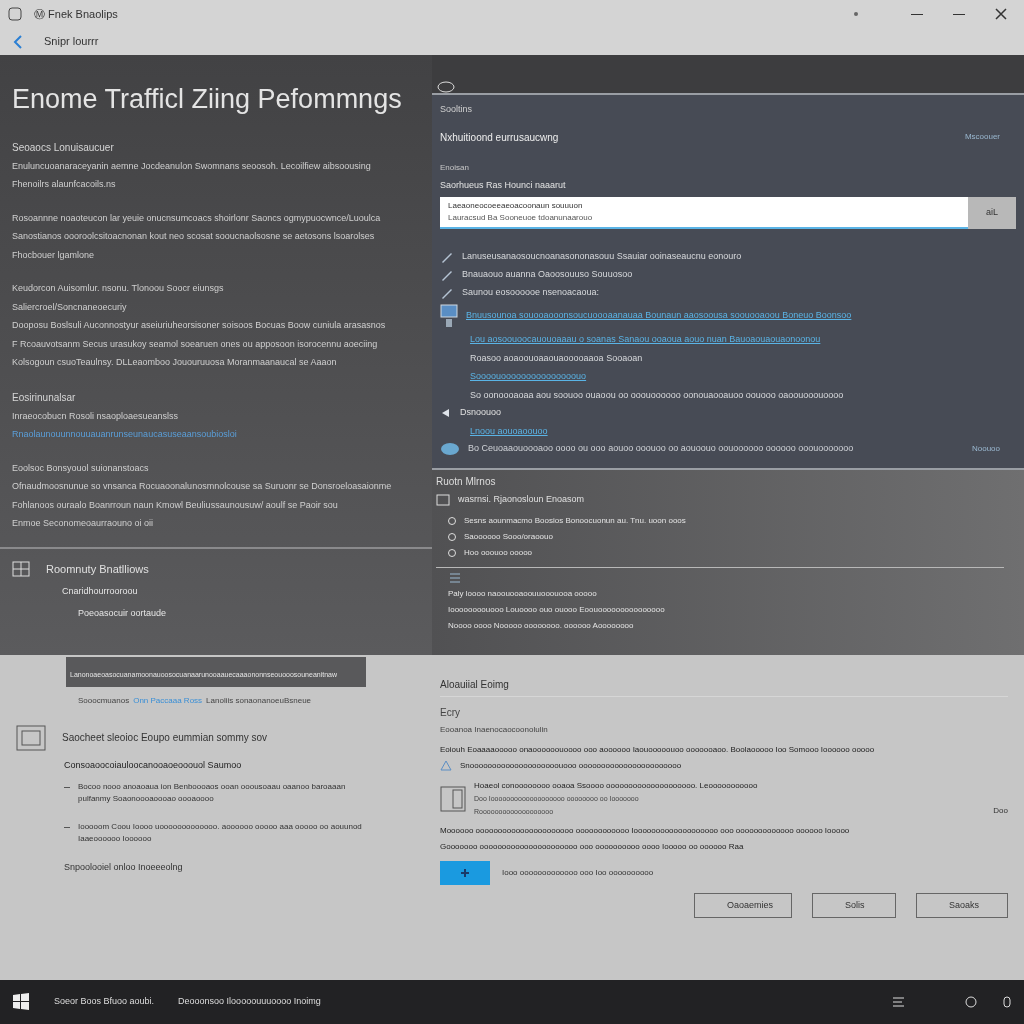 Image resolution: width=1024 pixels, height=1024 pixels. What do you see at coordinates (249, 613) in the screenshot?
I see `recent-item: Poeoasocuir oortaude` at bounding box center [249, 613].